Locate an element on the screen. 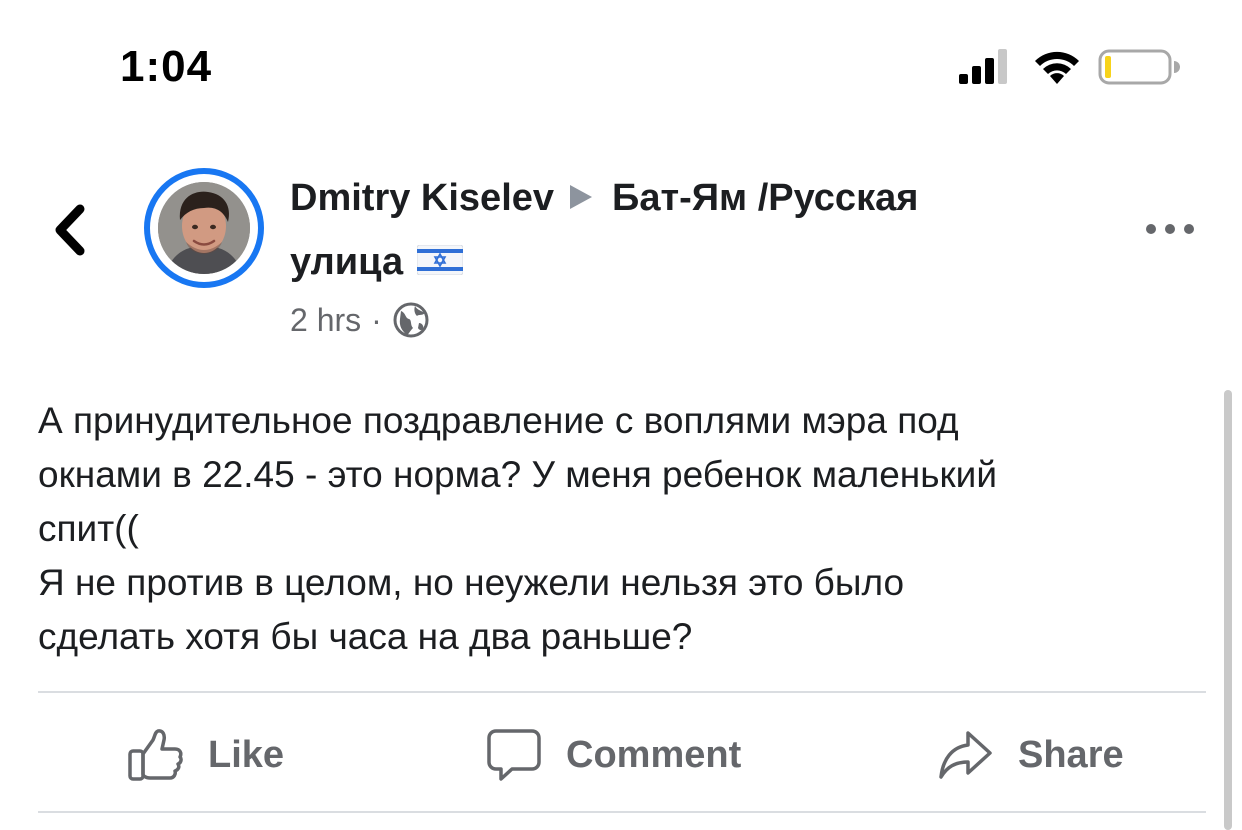  status-time: 1:04 is located at coordinates (166, 66).